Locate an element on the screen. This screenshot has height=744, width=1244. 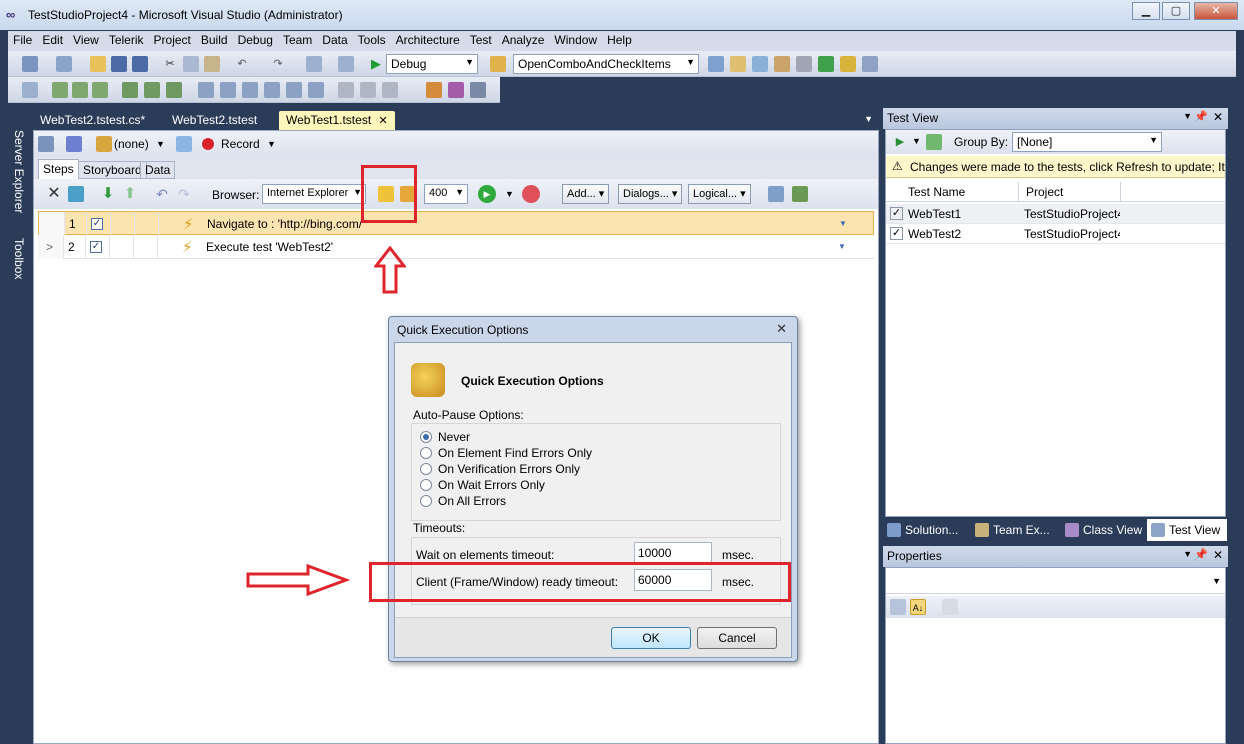
test-list-row: ✓ WebTest2 TestStudioProject4 is located at coordinates (1055, 234).